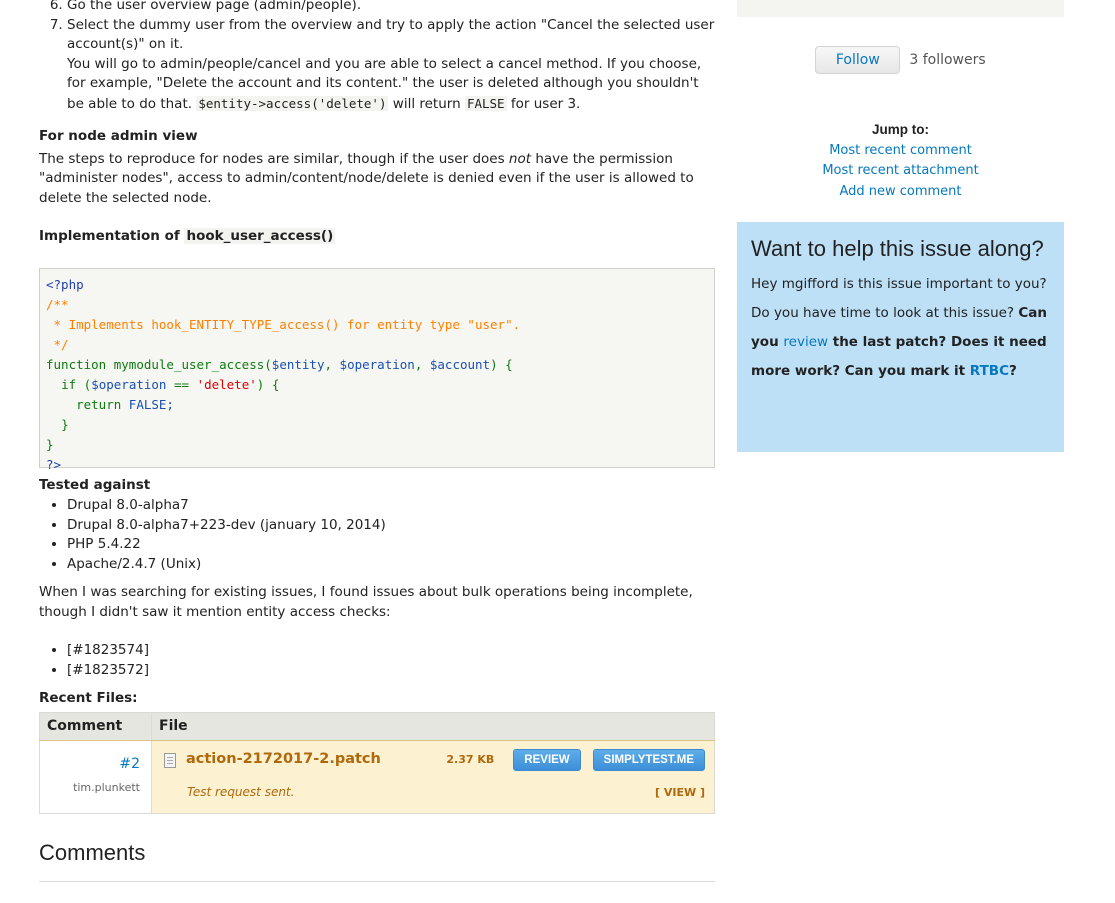 The height and width of the screenshot is (903, 1115). Describe the element at coordinates (900, 8) in the screenshot. I see `sidebar-top-panel` at that location.